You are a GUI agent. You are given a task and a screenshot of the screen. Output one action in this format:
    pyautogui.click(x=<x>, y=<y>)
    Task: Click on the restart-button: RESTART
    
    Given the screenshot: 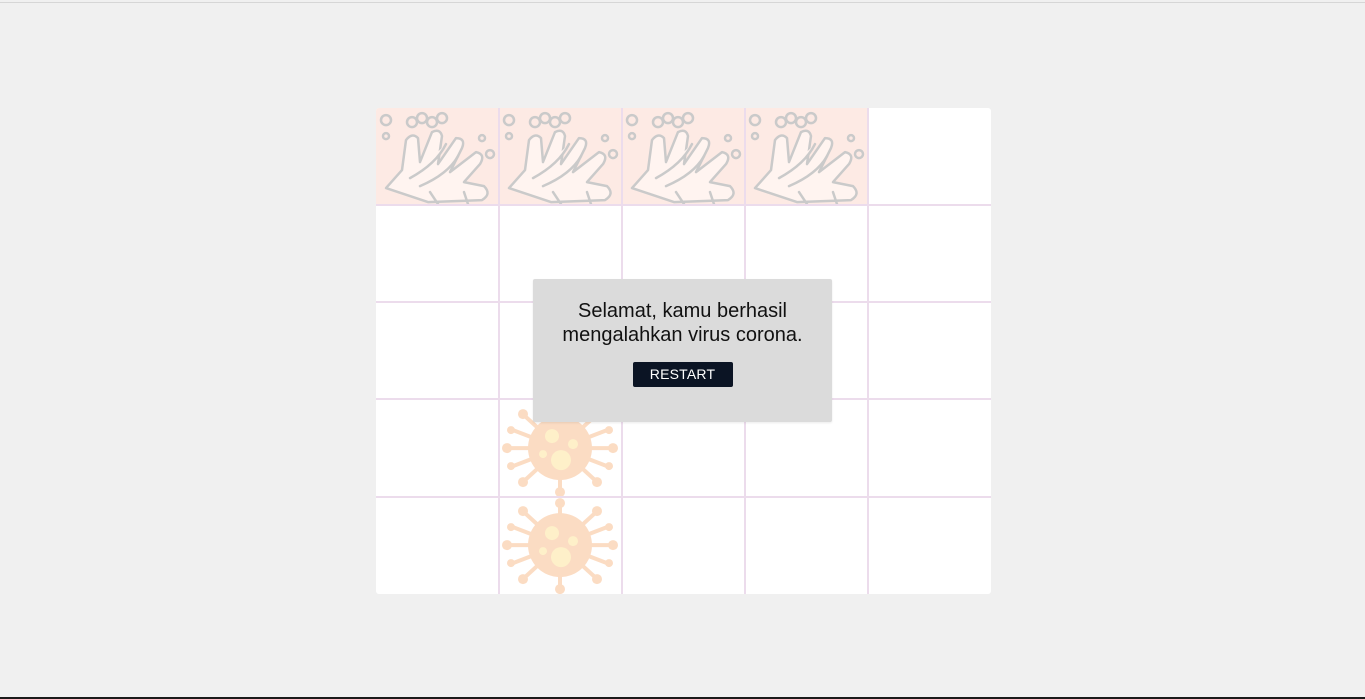 What is the action you would take?
    pyautogui.click(x=682, y=374)
    